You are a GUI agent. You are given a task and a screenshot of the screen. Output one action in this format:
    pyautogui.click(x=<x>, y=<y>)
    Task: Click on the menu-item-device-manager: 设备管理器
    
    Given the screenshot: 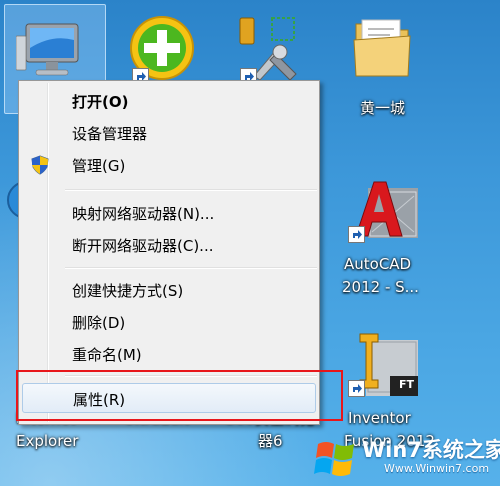 What is the action you would take?
    pyautogui.click(x=169, y=133)
    